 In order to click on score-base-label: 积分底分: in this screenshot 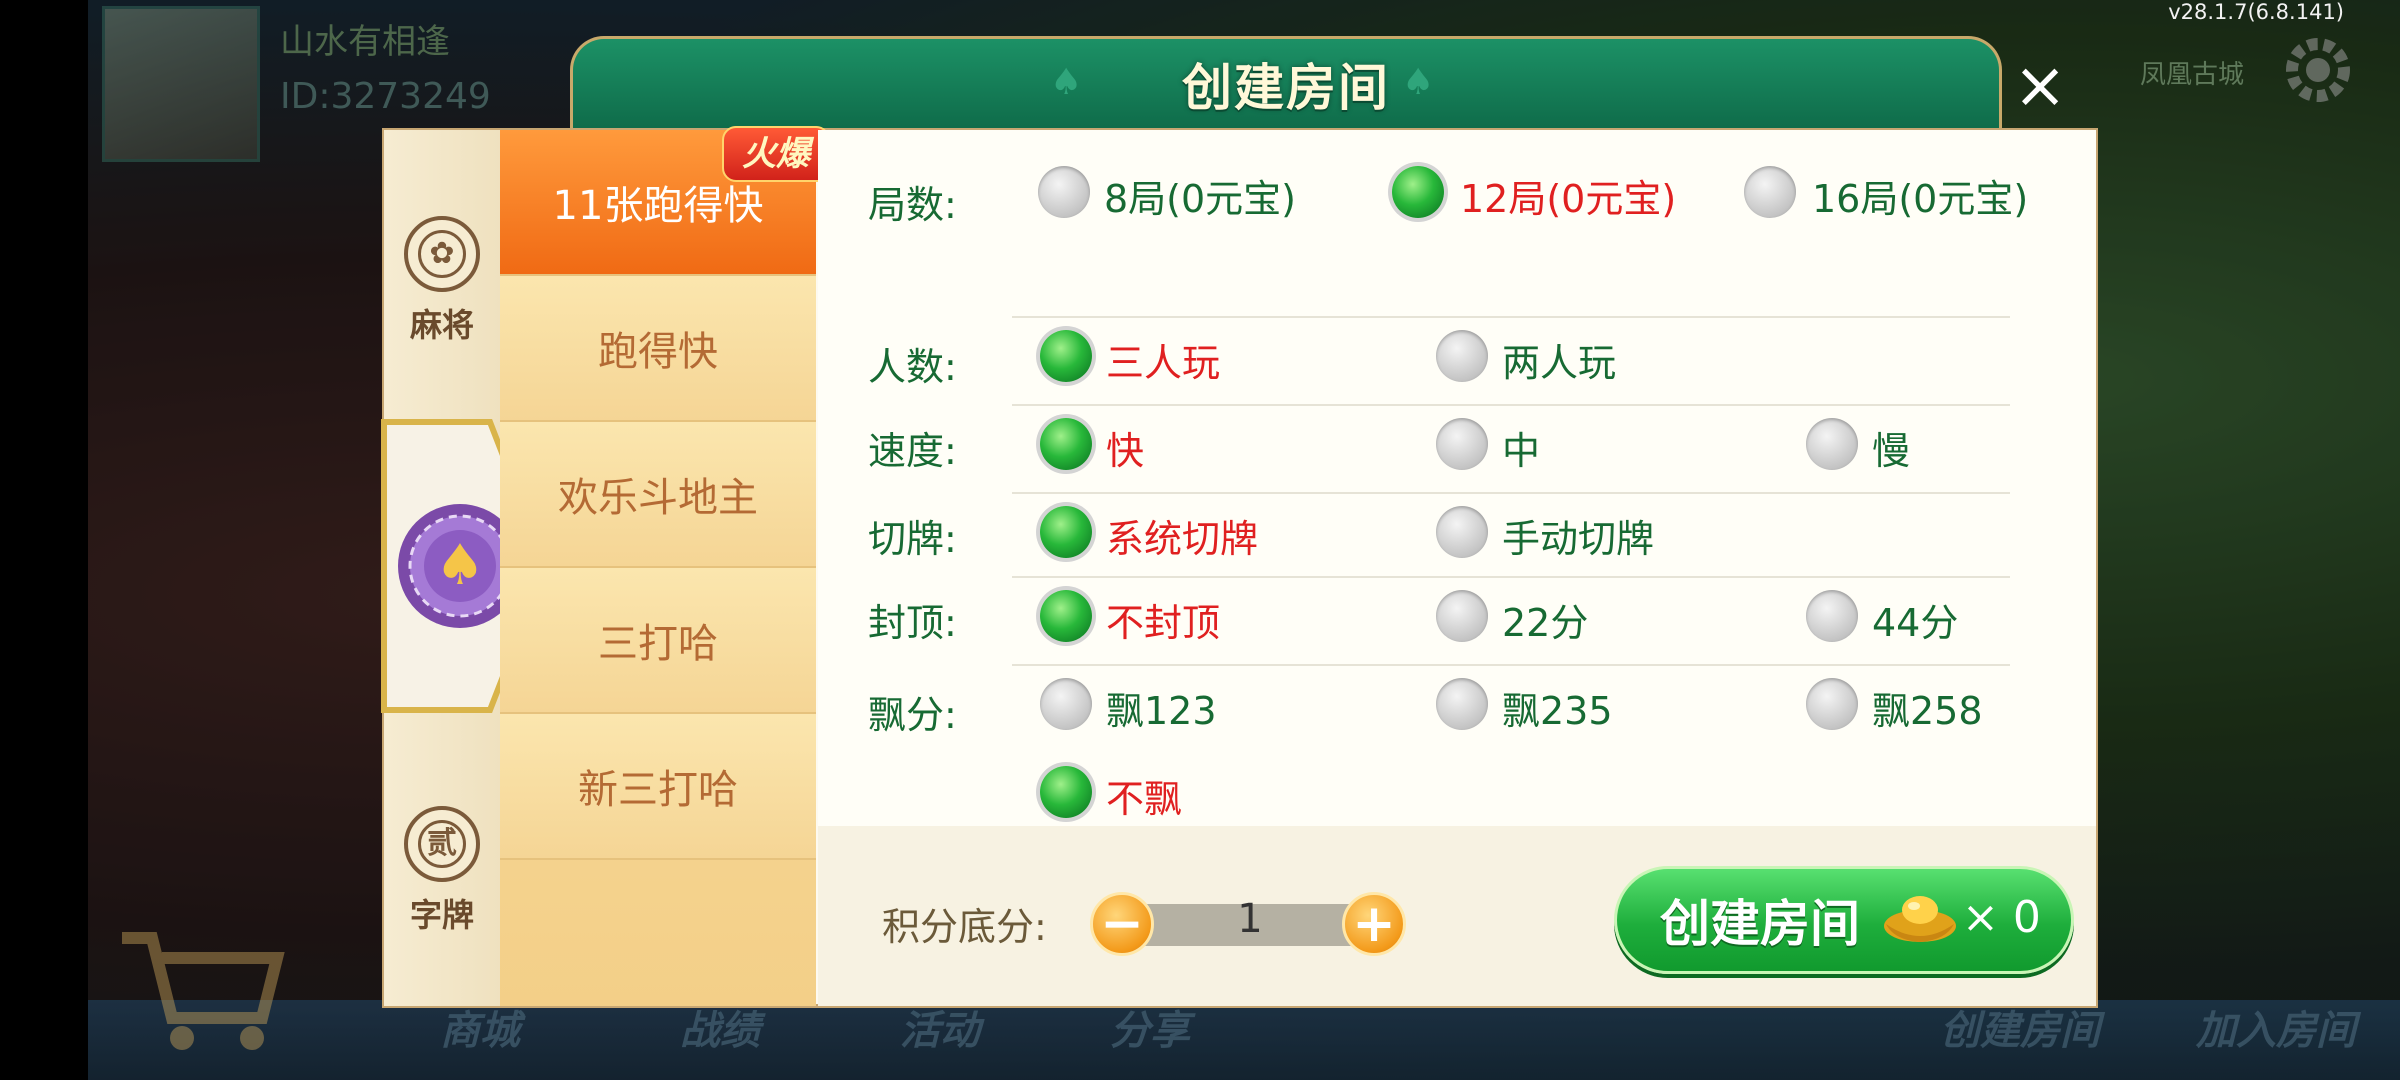, I will do `click(964, 927)`.